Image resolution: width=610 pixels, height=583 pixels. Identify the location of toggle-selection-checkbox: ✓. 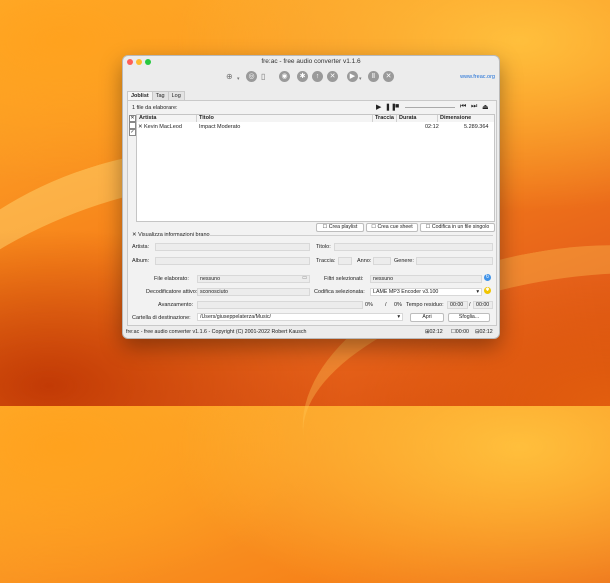
(132, 132).